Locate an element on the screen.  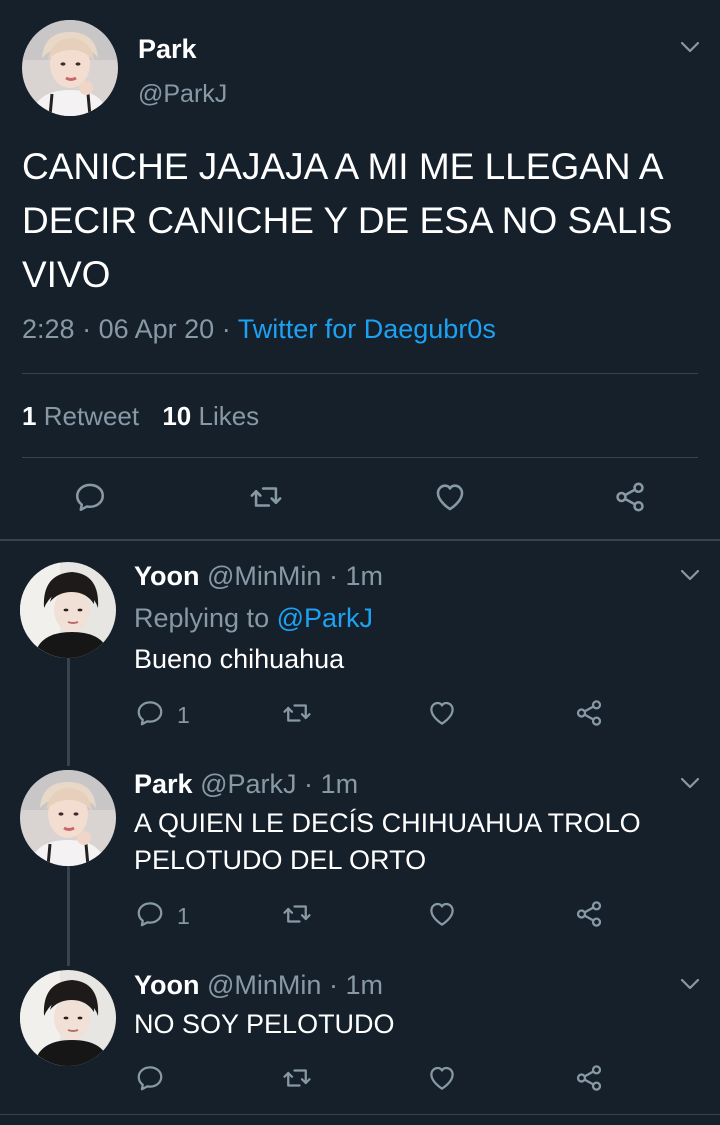
tweet-time: 2:28 is located at coordinates (48, 329).